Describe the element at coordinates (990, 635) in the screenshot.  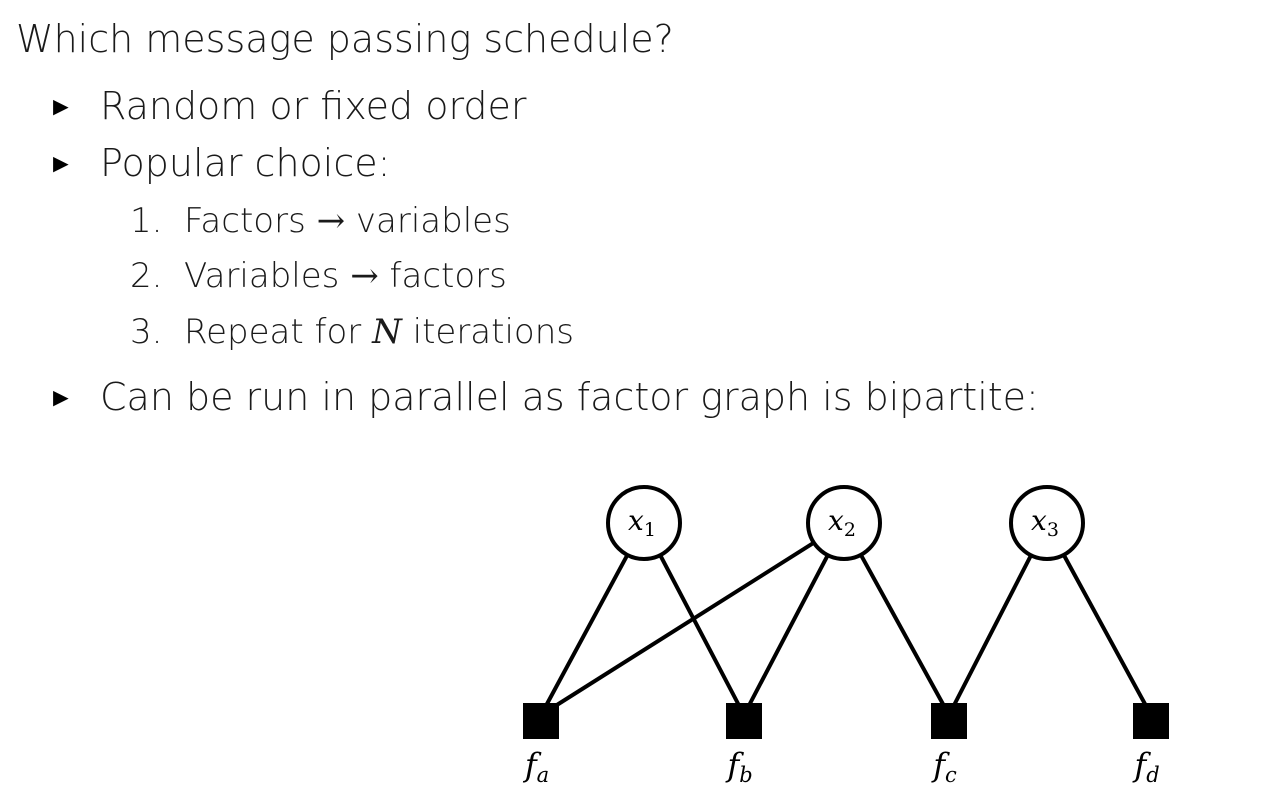
I see `edge-x3-fc` at that location.